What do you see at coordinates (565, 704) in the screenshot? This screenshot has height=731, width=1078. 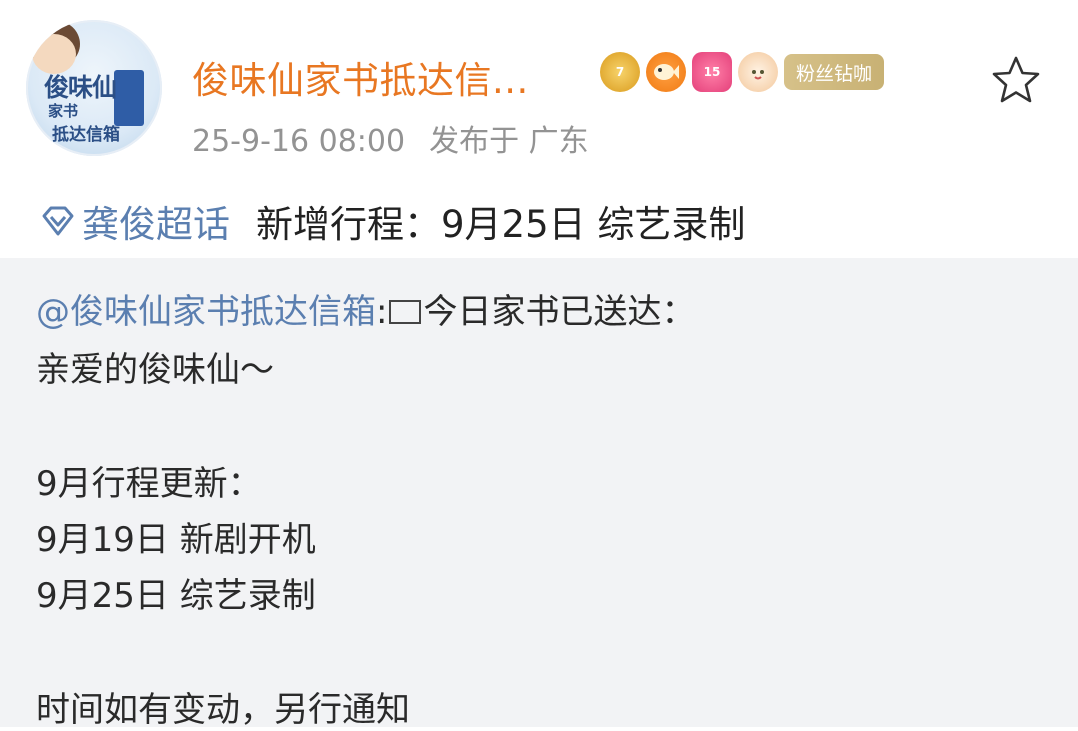 I see `truncation-fade` at bounding box center [565, 704].